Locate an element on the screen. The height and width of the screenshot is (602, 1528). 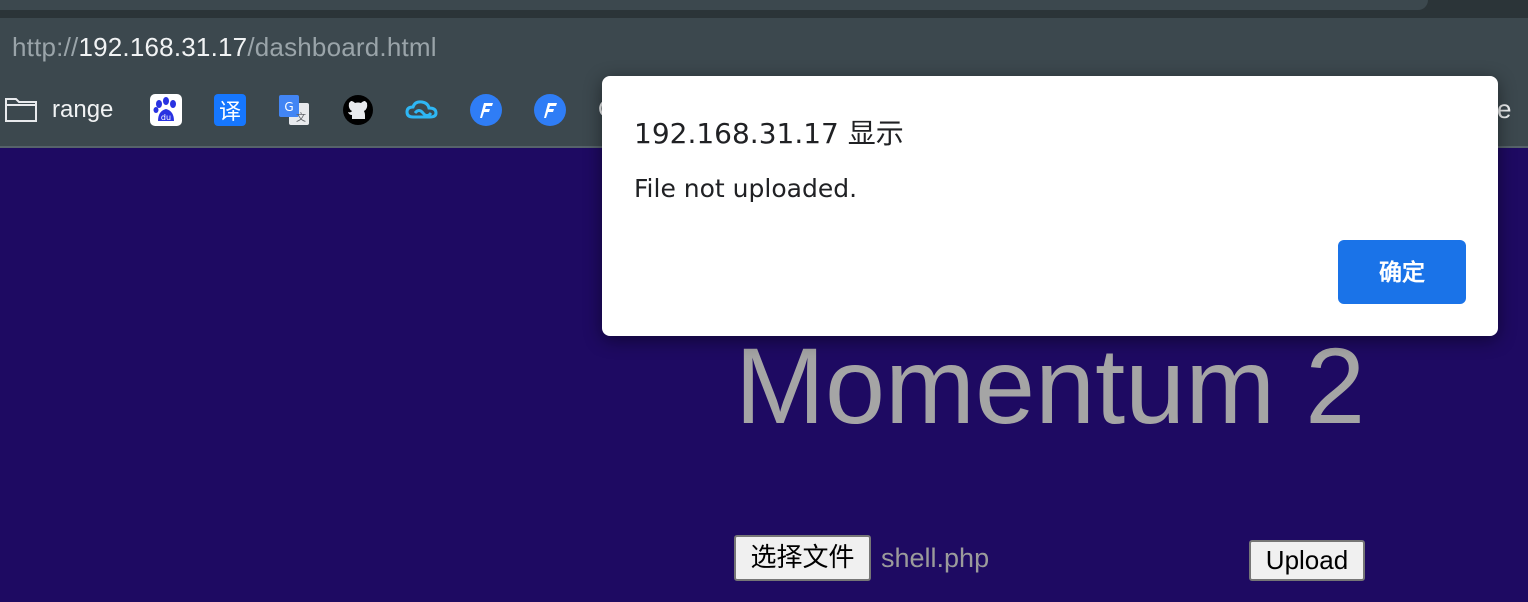
url-text: http://192.168.31.17/dashboard.html is located at coordinates (224, 47).